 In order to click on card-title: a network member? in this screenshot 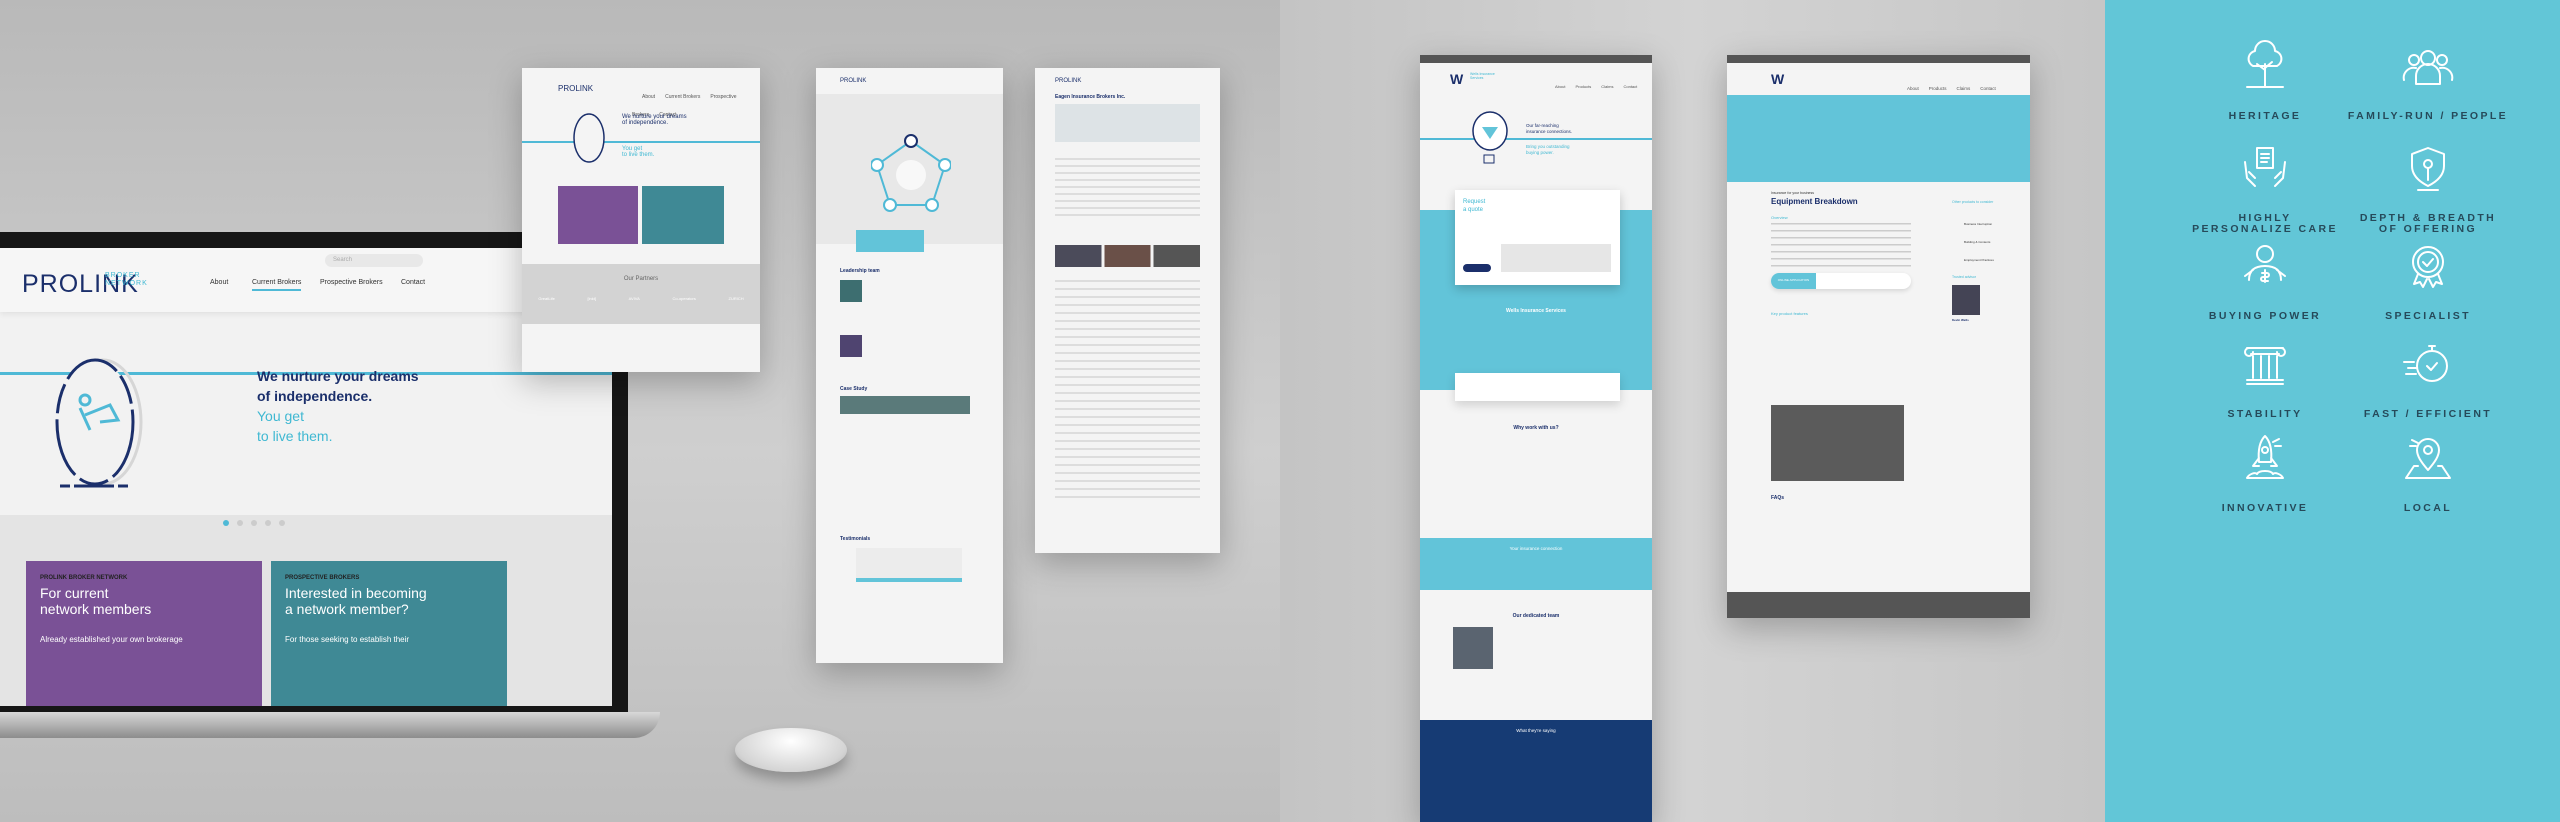, I will do `click(347, 609)`.